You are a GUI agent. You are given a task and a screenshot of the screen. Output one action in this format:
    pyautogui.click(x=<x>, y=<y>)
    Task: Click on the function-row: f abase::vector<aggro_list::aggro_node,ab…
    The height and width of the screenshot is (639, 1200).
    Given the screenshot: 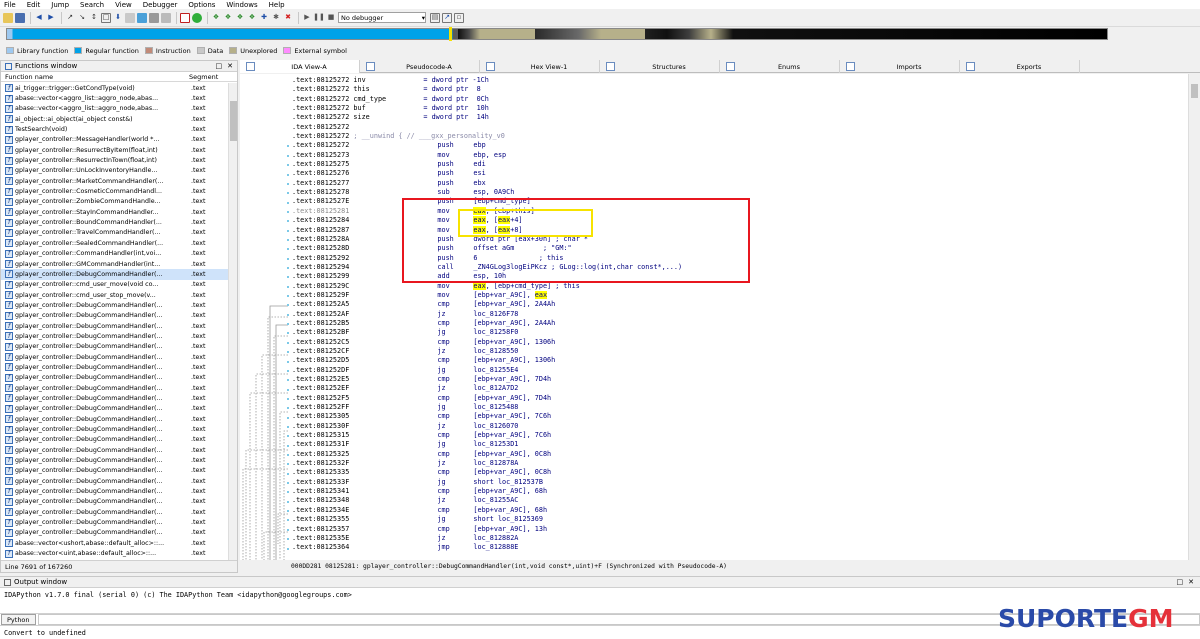 What is the action you would take?
    pyautogui.click(x=115, y=98)
    